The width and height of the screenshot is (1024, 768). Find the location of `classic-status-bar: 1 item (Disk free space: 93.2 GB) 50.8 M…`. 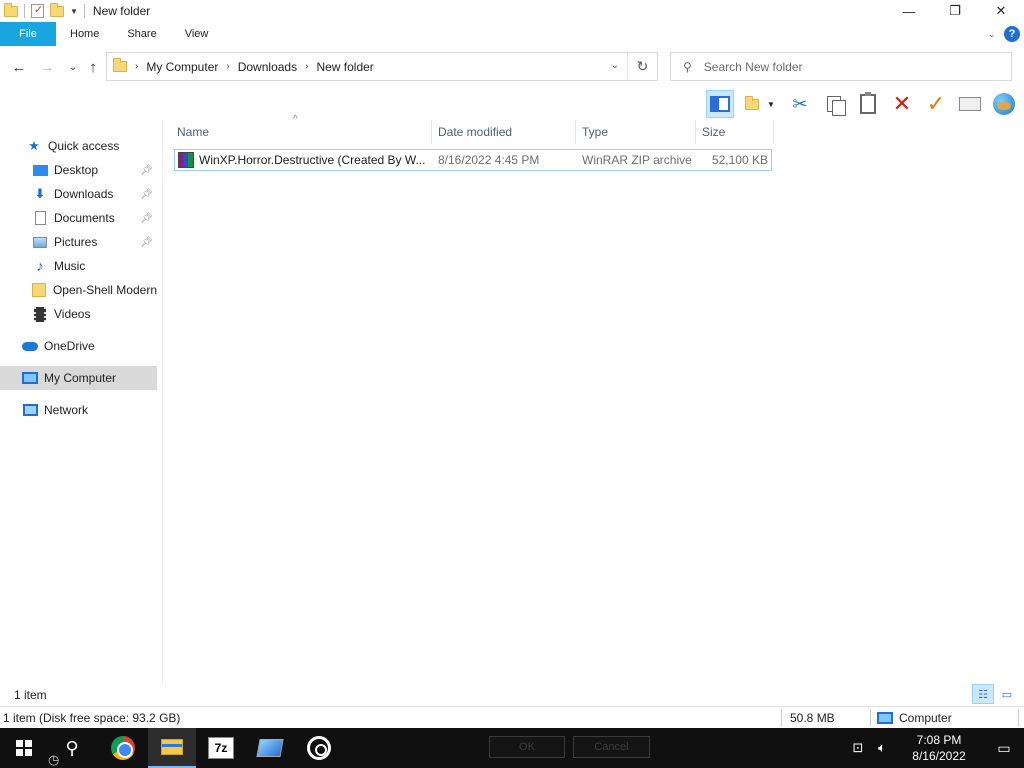

classic-status-bar: 1 item (Disk free space: 93.2 GB) 50.8 M… is located at coordinates (512, 717).